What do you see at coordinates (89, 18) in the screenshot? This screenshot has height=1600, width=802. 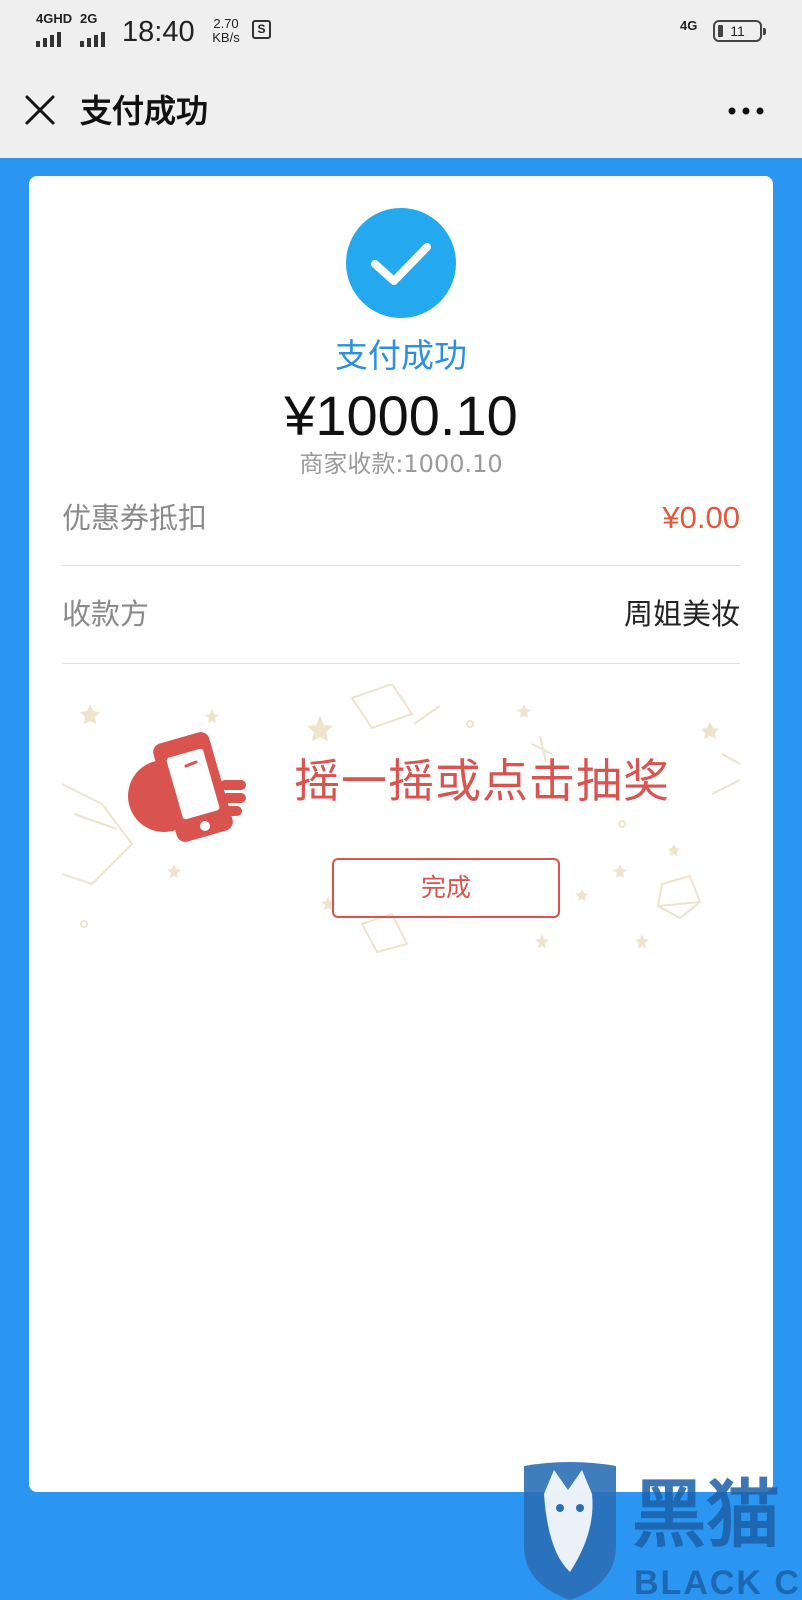 I see `network-label-2: 2G` at bounding box center [89, 18].